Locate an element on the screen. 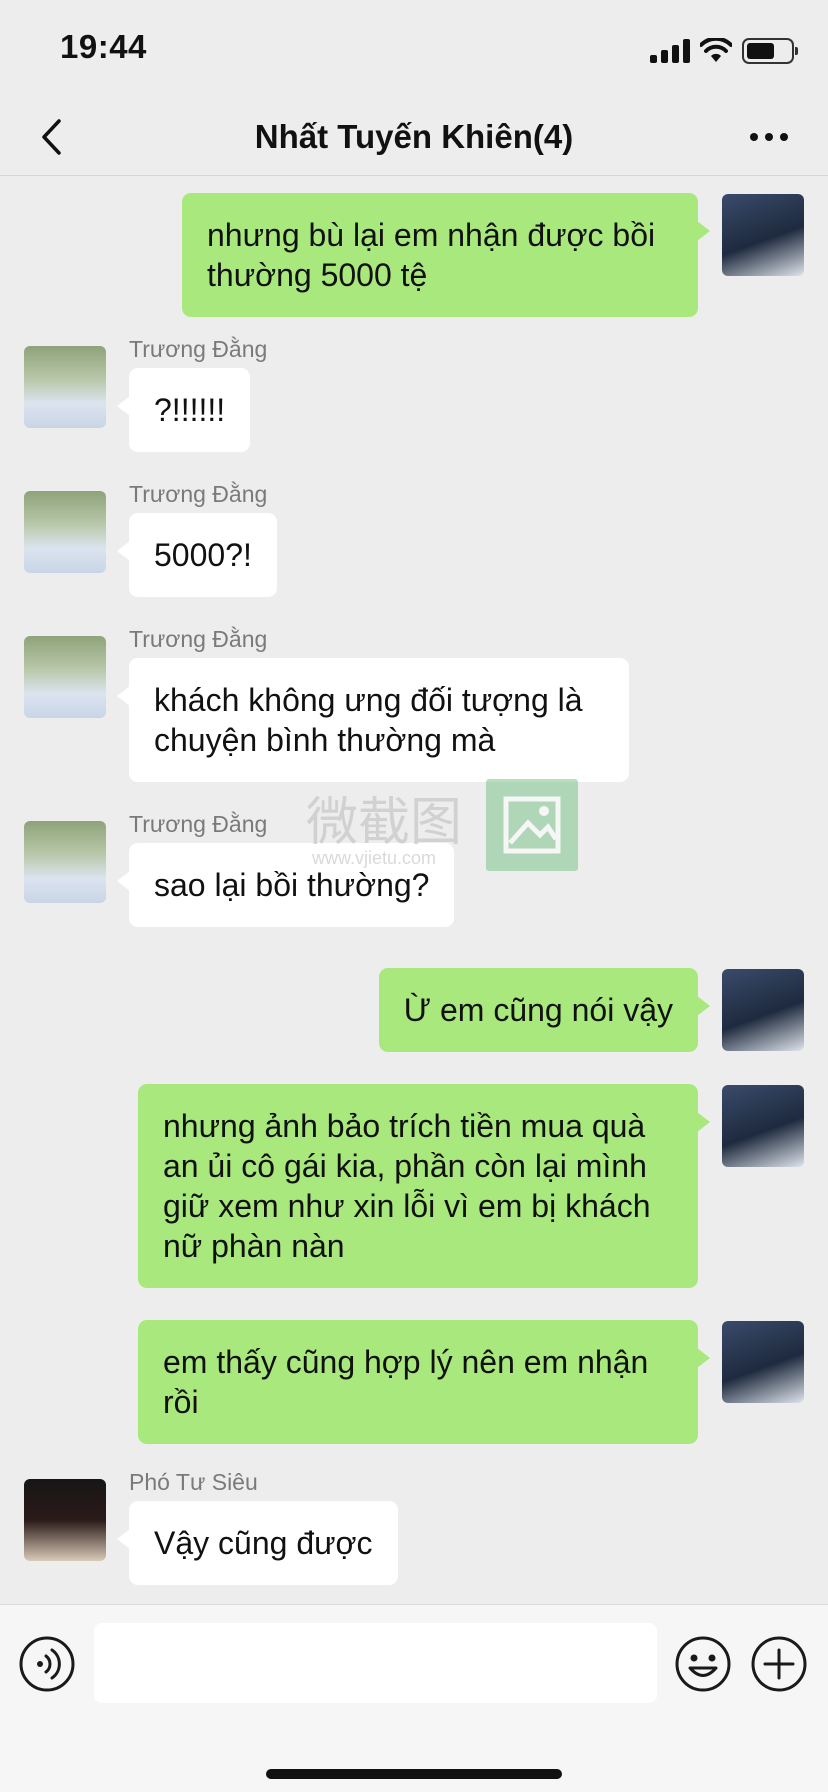  emoji-button is located at coordinates (703, 1664).